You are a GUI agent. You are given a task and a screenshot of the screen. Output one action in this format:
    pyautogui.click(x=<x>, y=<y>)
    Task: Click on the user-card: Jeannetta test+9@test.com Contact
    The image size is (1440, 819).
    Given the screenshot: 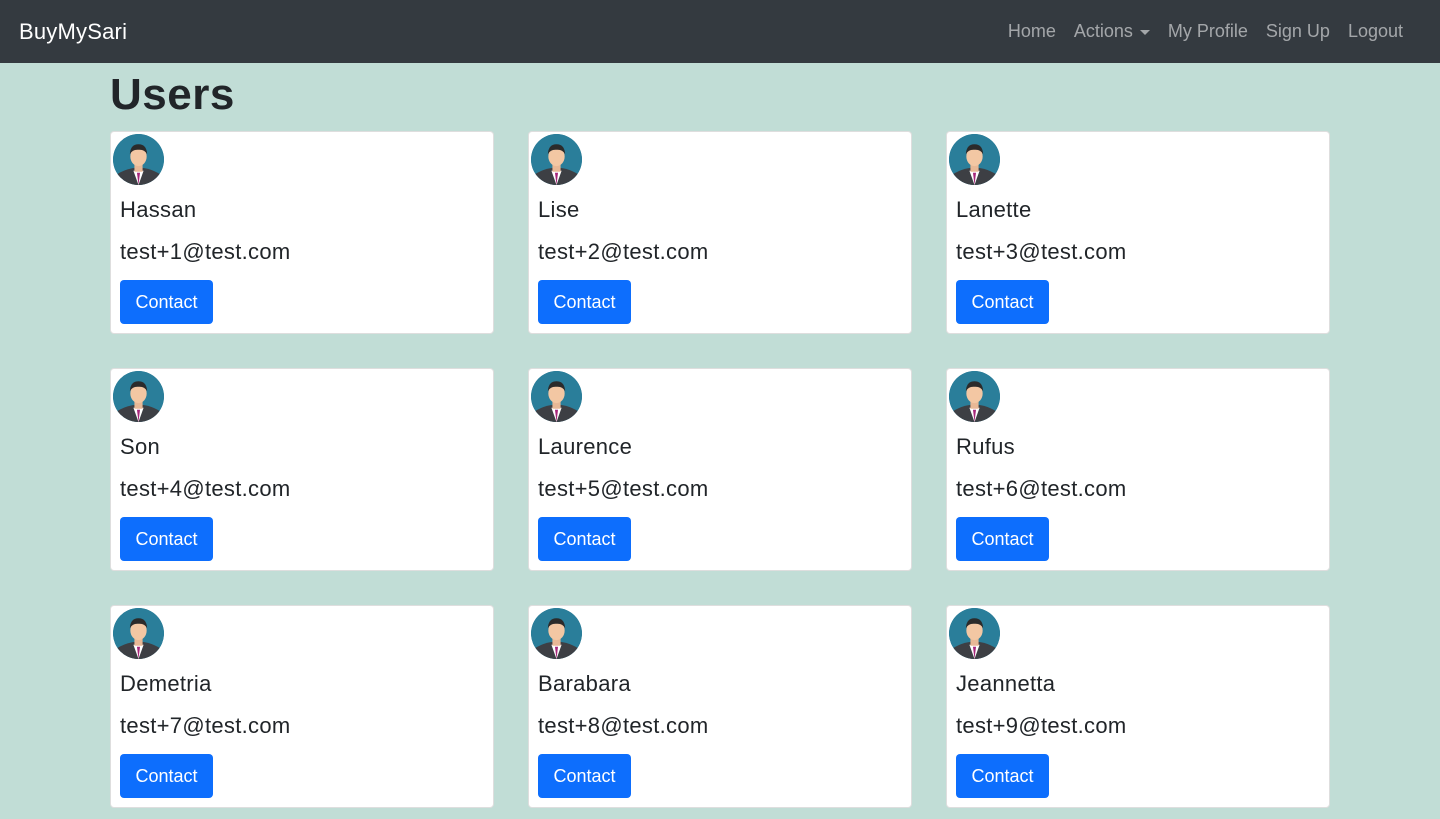 What is the action you would take?
    pyautogui.click(x=1138, y=706)
    